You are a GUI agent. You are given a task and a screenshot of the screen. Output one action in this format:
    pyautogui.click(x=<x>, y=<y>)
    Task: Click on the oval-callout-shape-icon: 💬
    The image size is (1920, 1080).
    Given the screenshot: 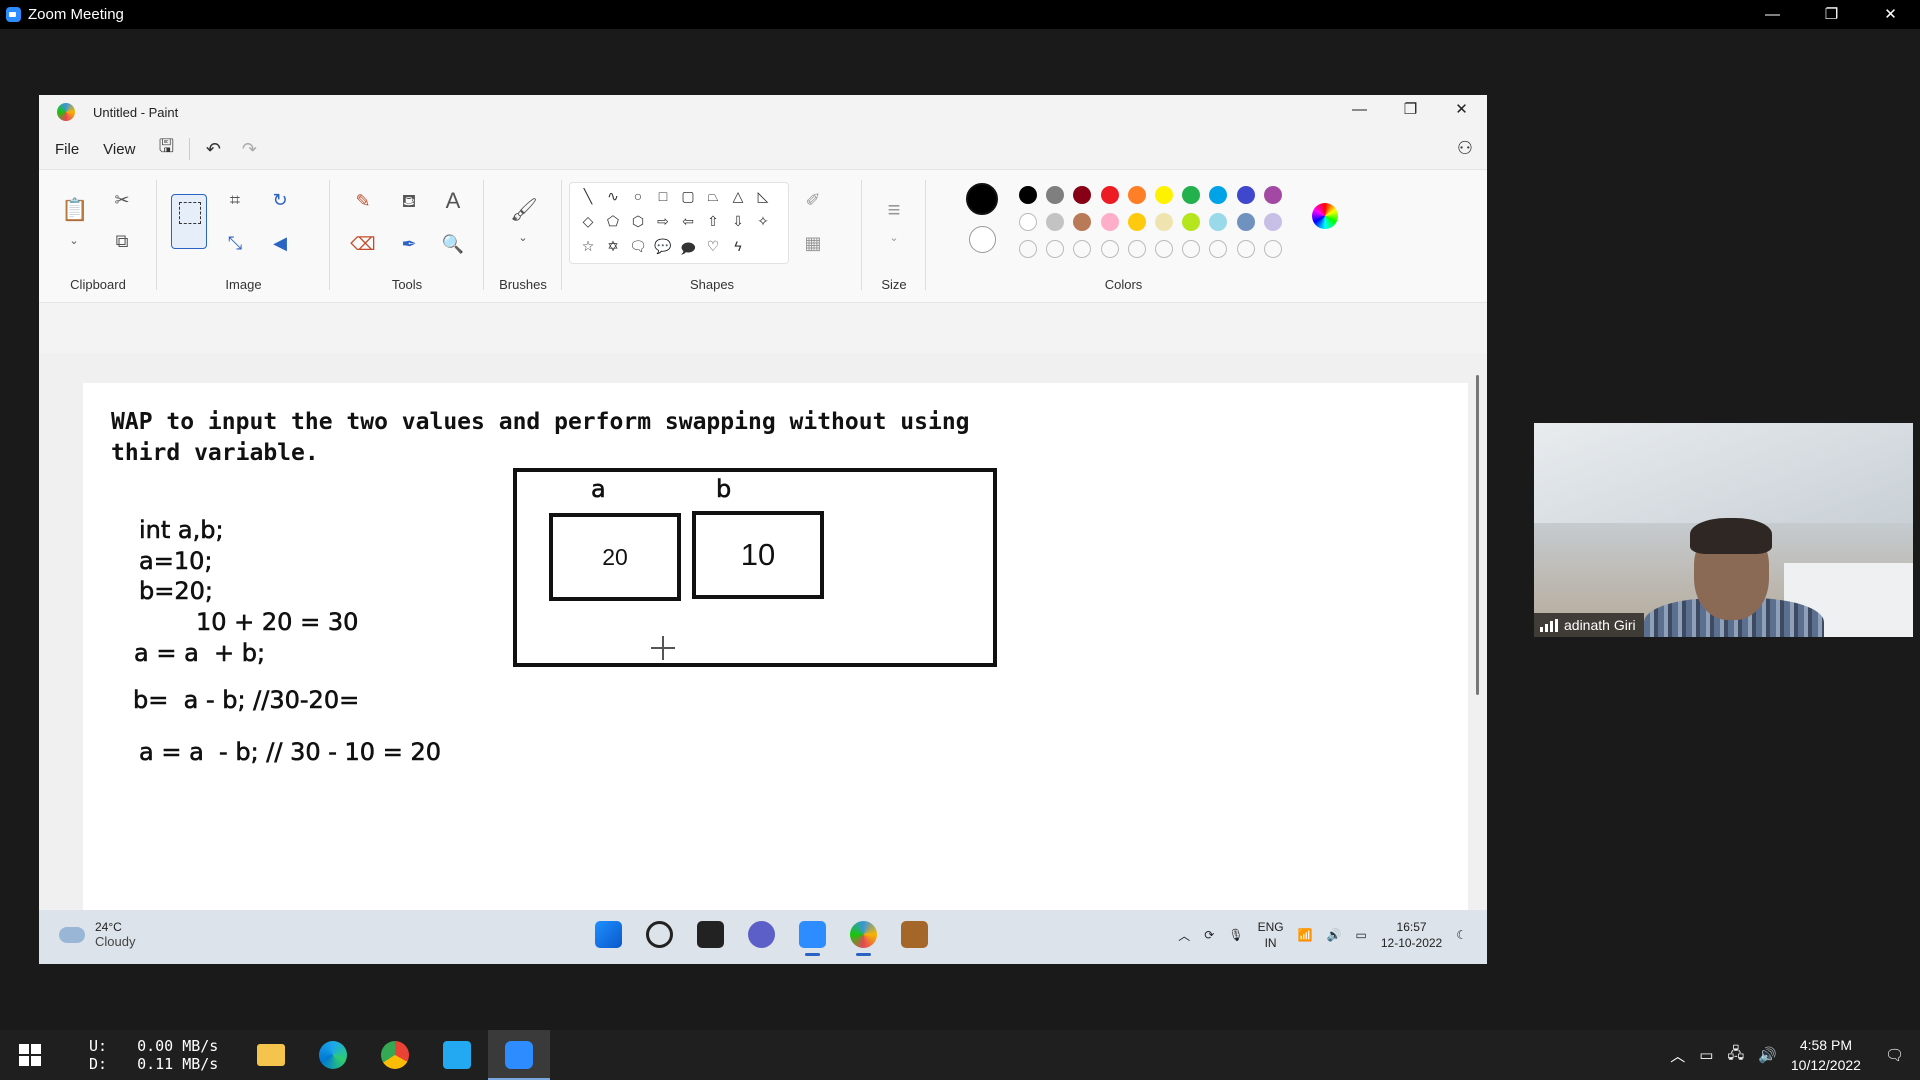 What is the action you would take?
    pyautogui.click(x=663, y=246)
    